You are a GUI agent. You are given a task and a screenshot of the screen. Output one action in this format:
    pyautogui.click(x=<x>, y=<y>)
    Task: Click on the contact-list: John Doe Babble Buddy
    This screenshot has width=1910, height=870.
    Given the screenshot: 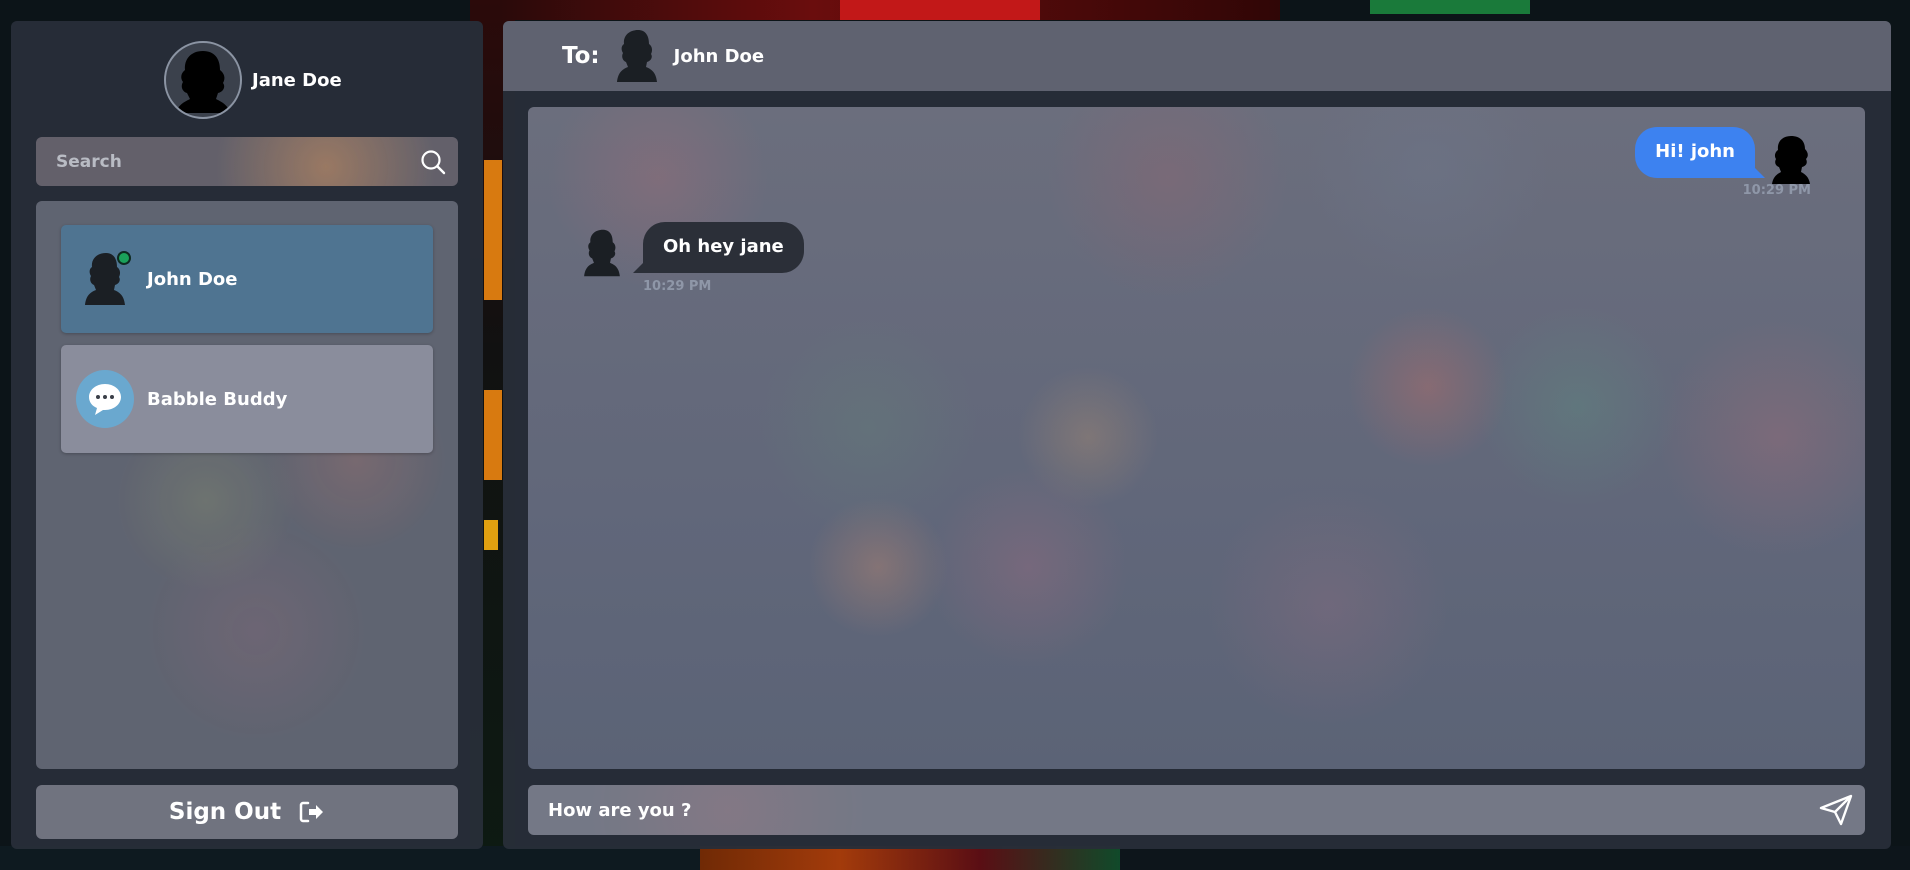 What is the action you would take?
    pyautogui.click(x=247, y=485)
    